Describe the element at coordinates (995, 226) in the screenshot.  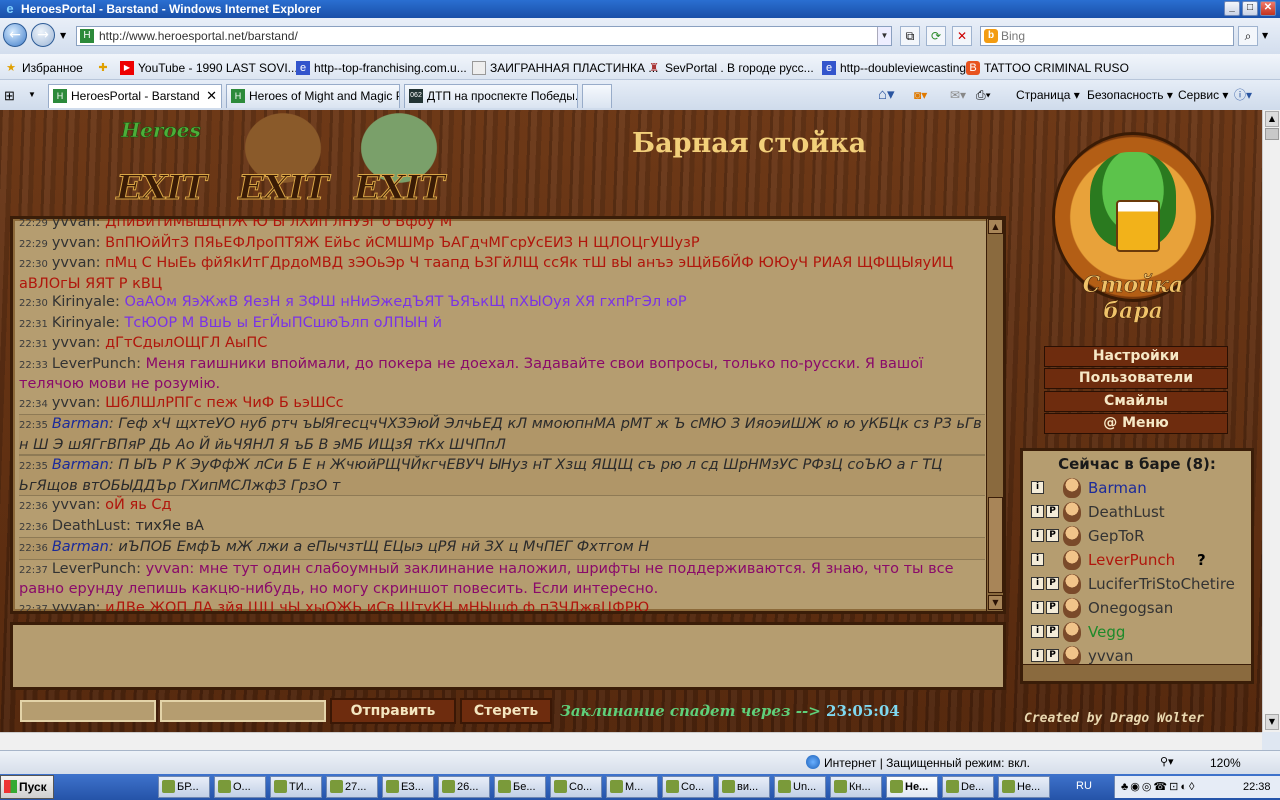
I see `scroll-up-arrow: ▲` at that location.